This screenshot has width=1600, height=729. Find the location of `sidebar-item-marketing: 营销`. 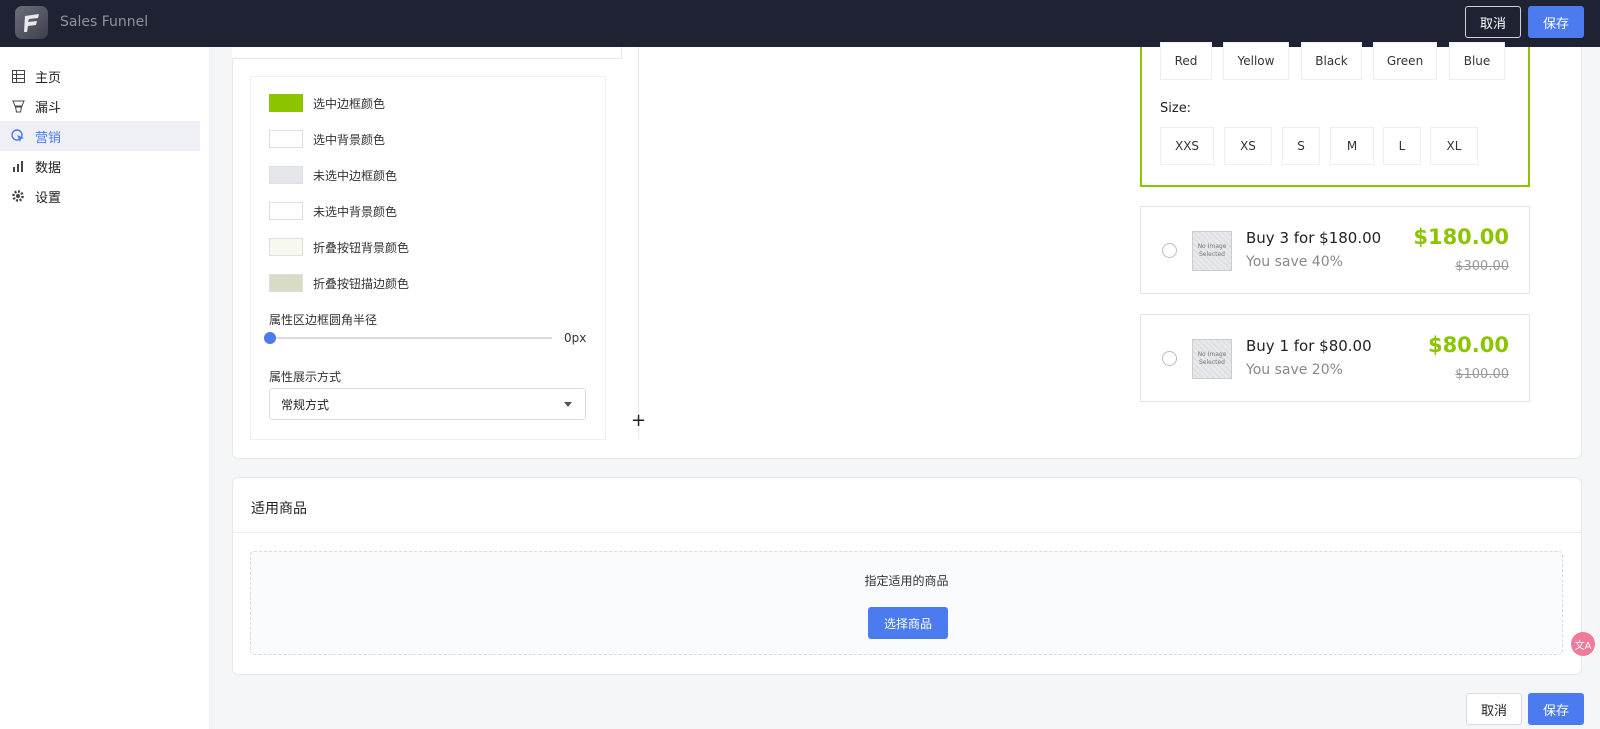

sidebar-item-marketing: 营销 is located at coordinates (100, 136).